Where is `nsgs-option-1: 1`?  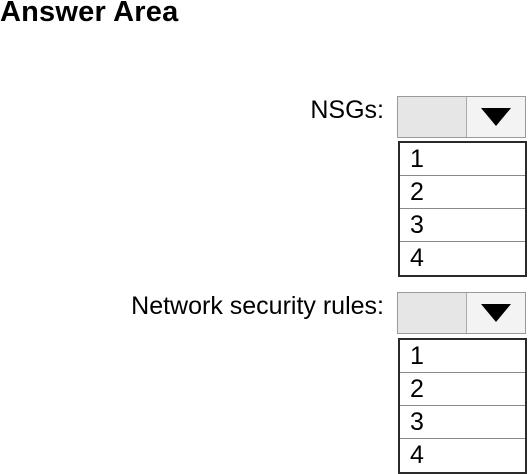
nsgs-option-1: 1 is located at coordinates (462, 159).